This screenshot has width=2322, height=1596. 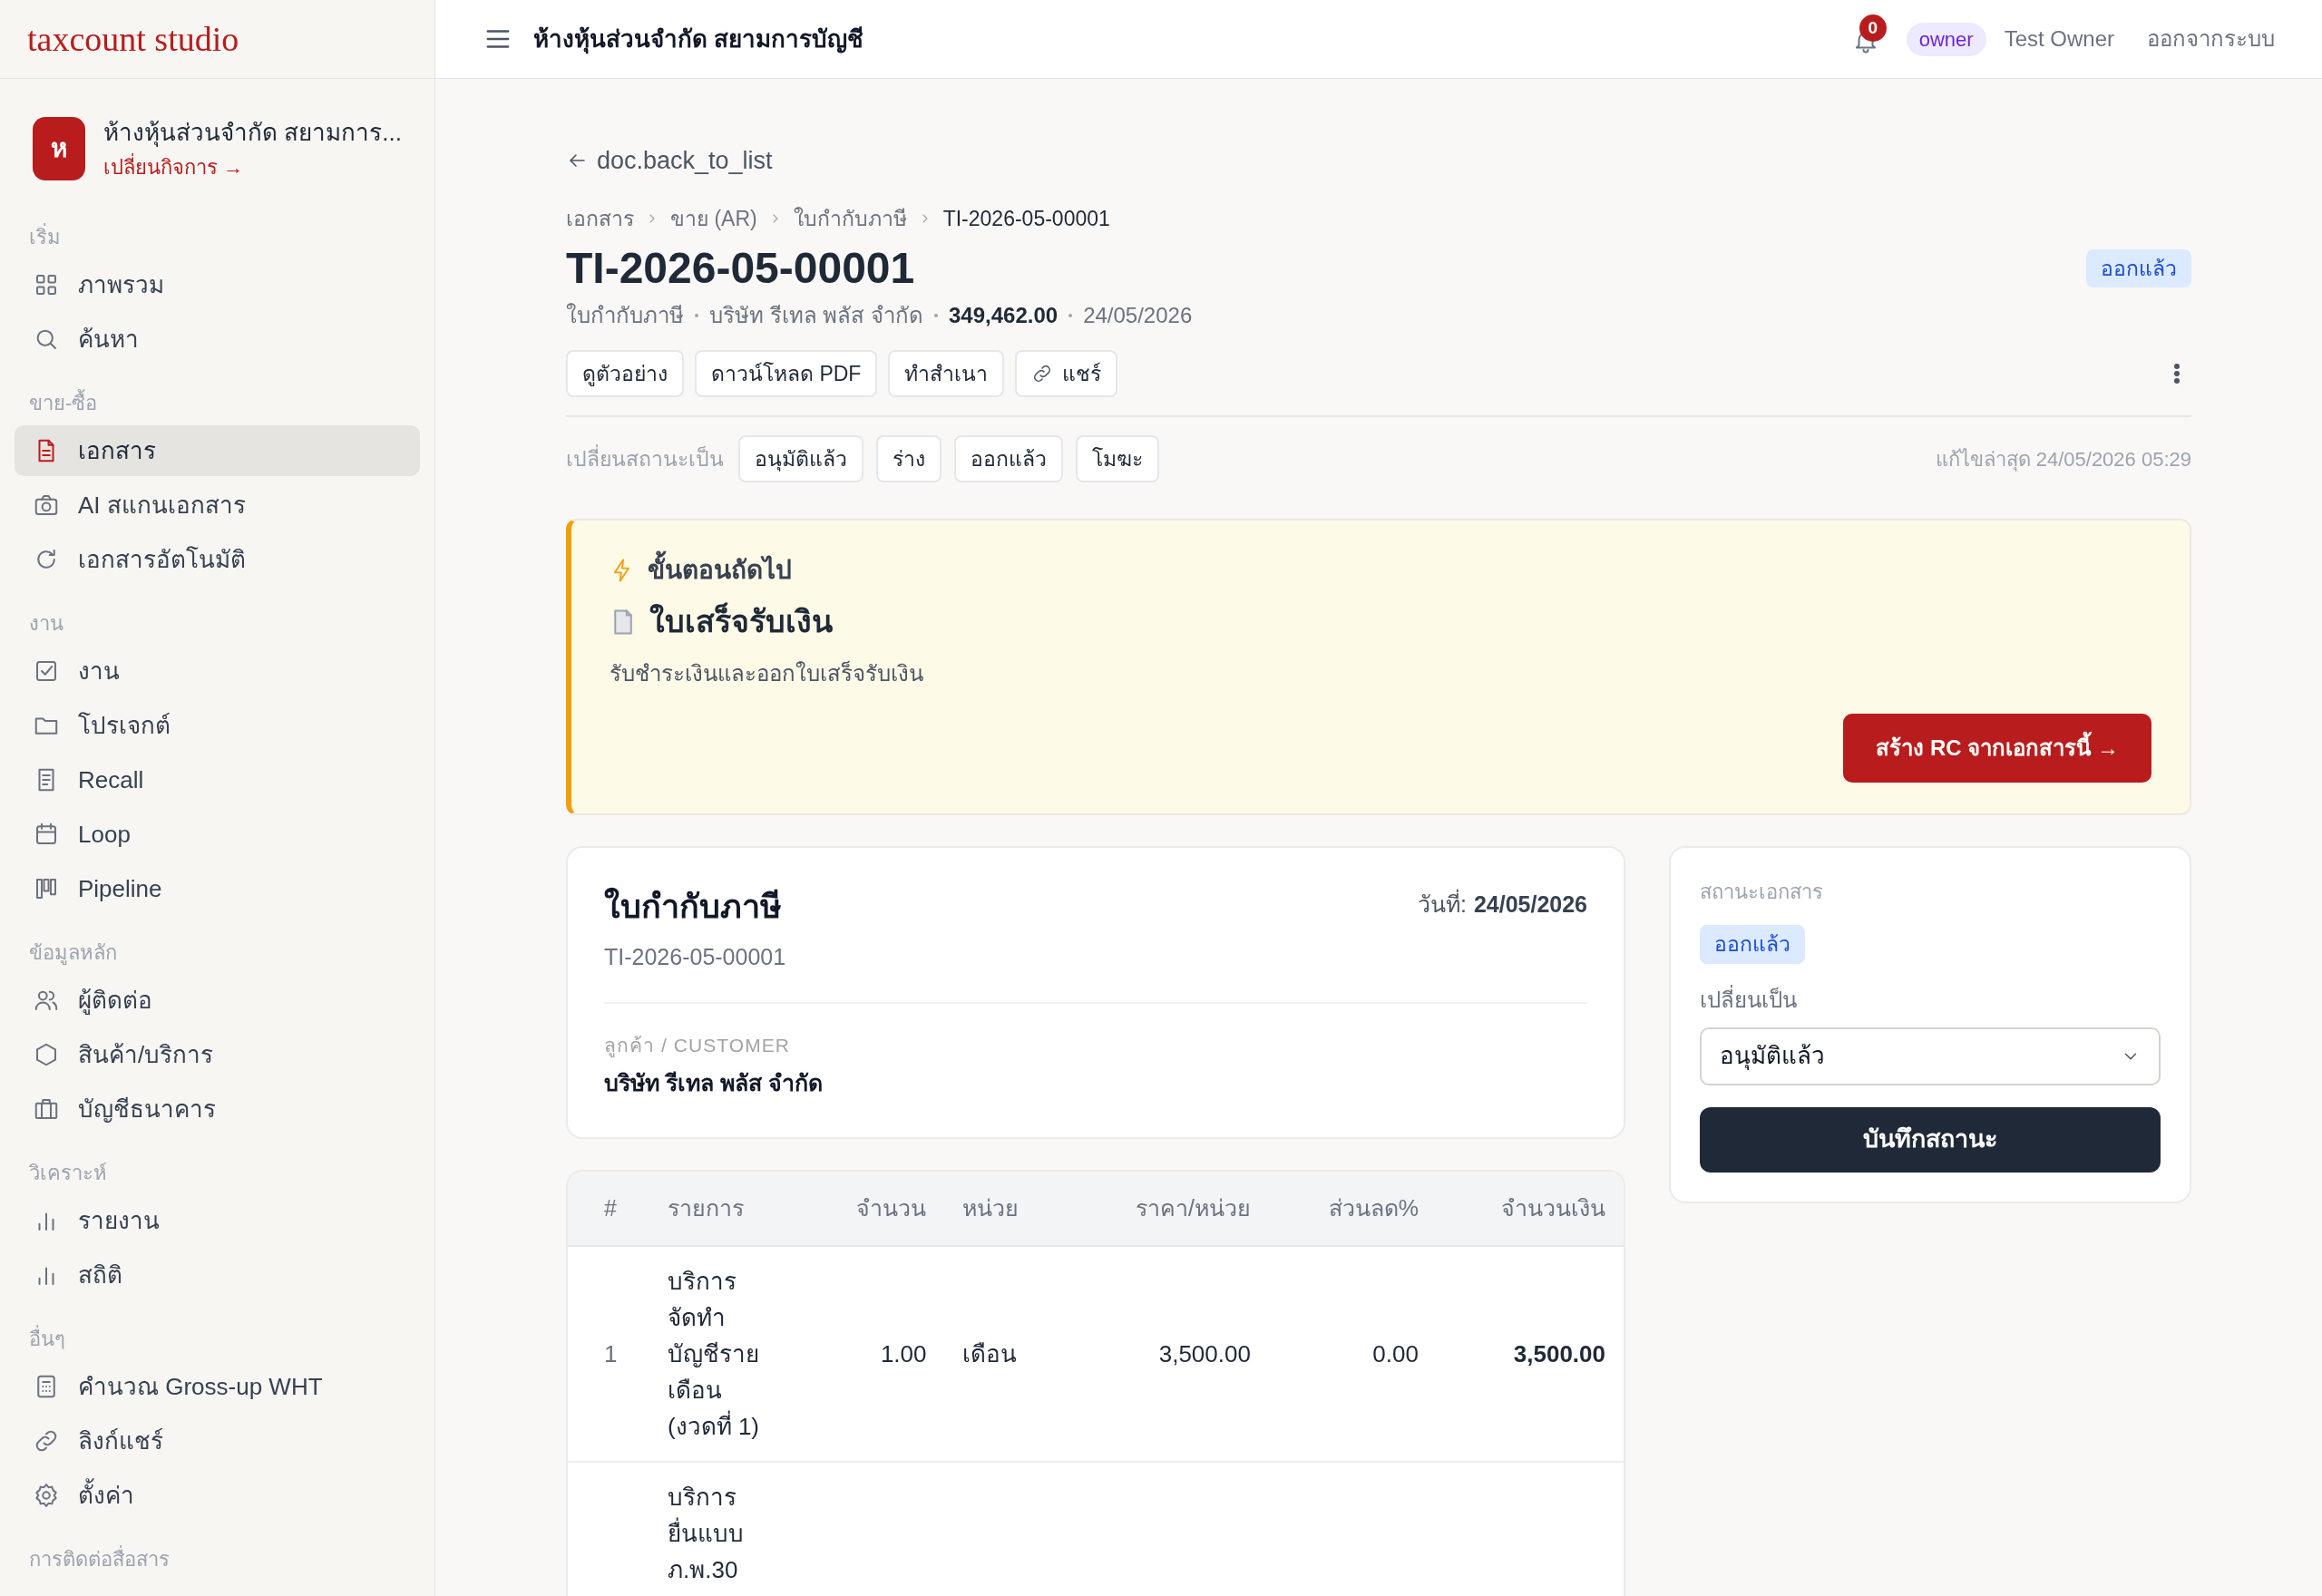 What do you see at coordinates (60, 148) in the screenshot?
I see `workspace-avatar: ห` at bounding box center [60, 148].